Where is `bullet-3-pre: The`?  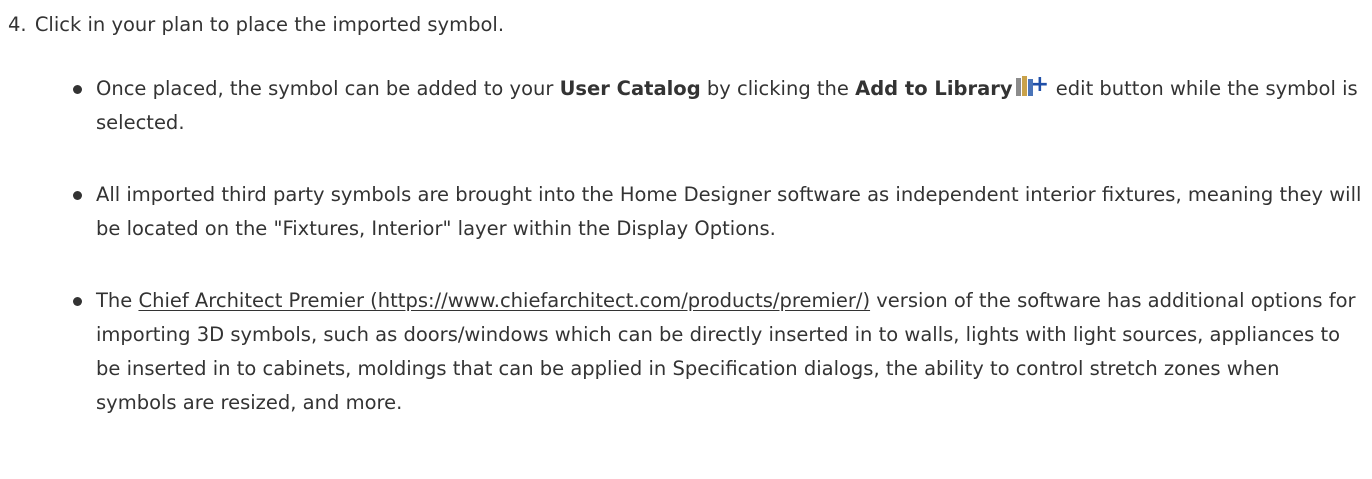
bullet-3-pre: The is located at coordinates (117, 300).